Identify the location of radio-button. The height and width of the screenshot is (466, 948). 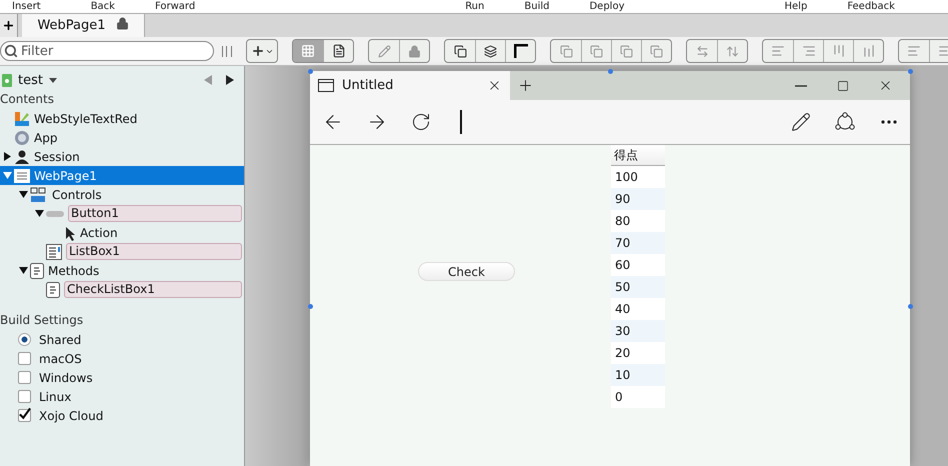
(24, 339).